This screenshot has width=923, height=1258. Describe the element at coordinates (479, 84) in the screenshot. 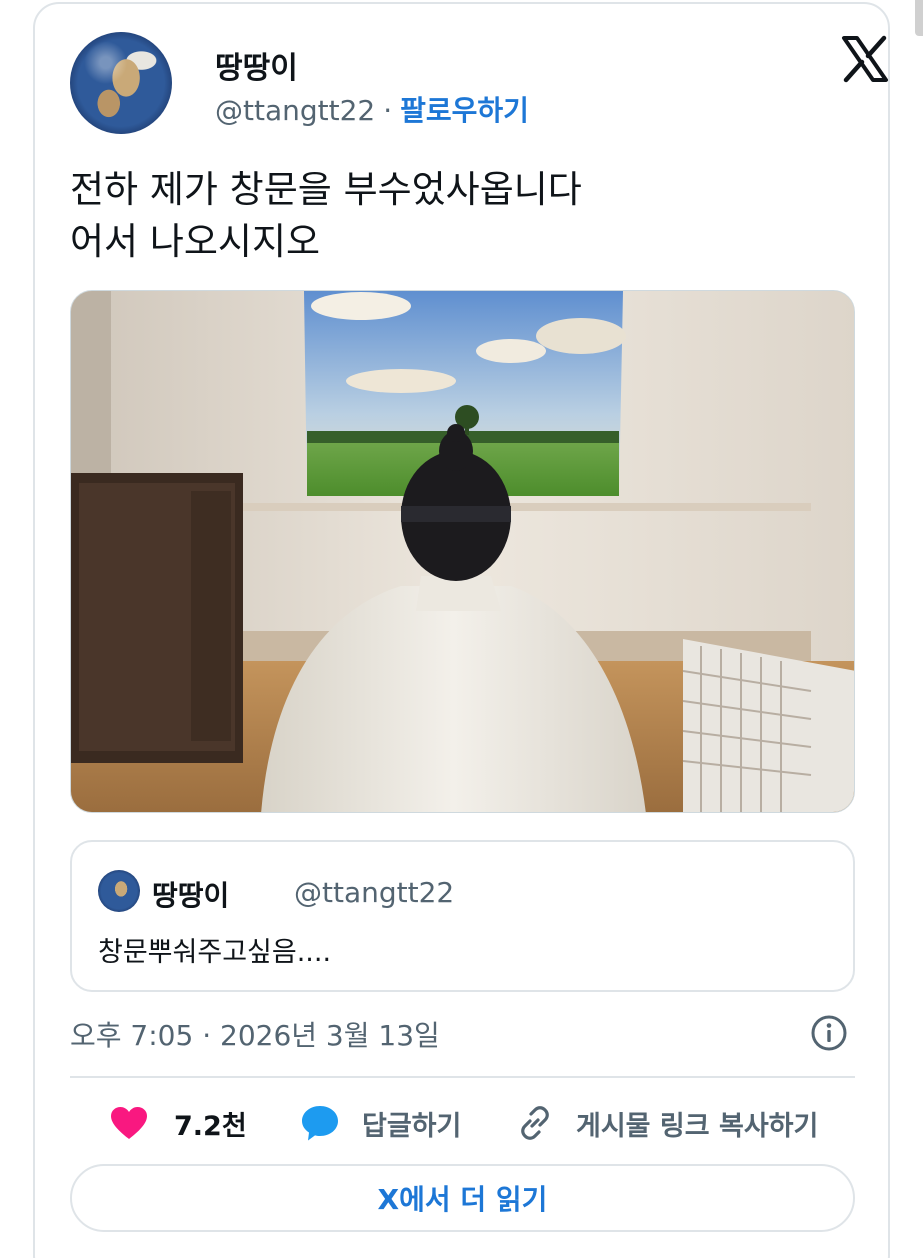

I see `tweet-header: 땅땅이 @ttangtt22 · 팔로우하기` at that location.